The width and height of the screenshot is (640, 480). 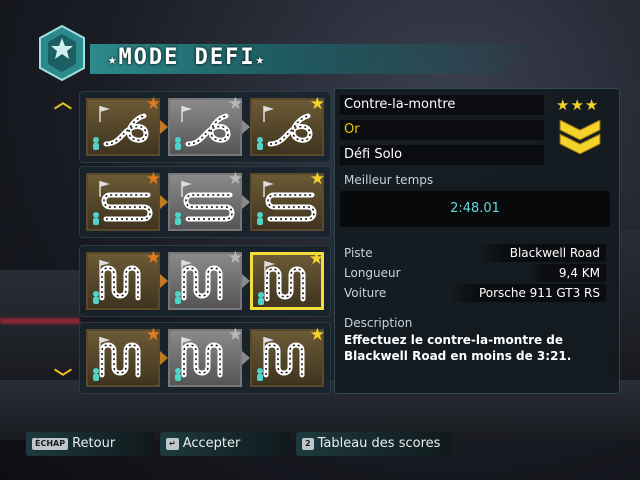 What do you see at coordinates (442, 155) in the screenshot?
I see `mode-field: Défi Solo` at bounding box center [442, 155].